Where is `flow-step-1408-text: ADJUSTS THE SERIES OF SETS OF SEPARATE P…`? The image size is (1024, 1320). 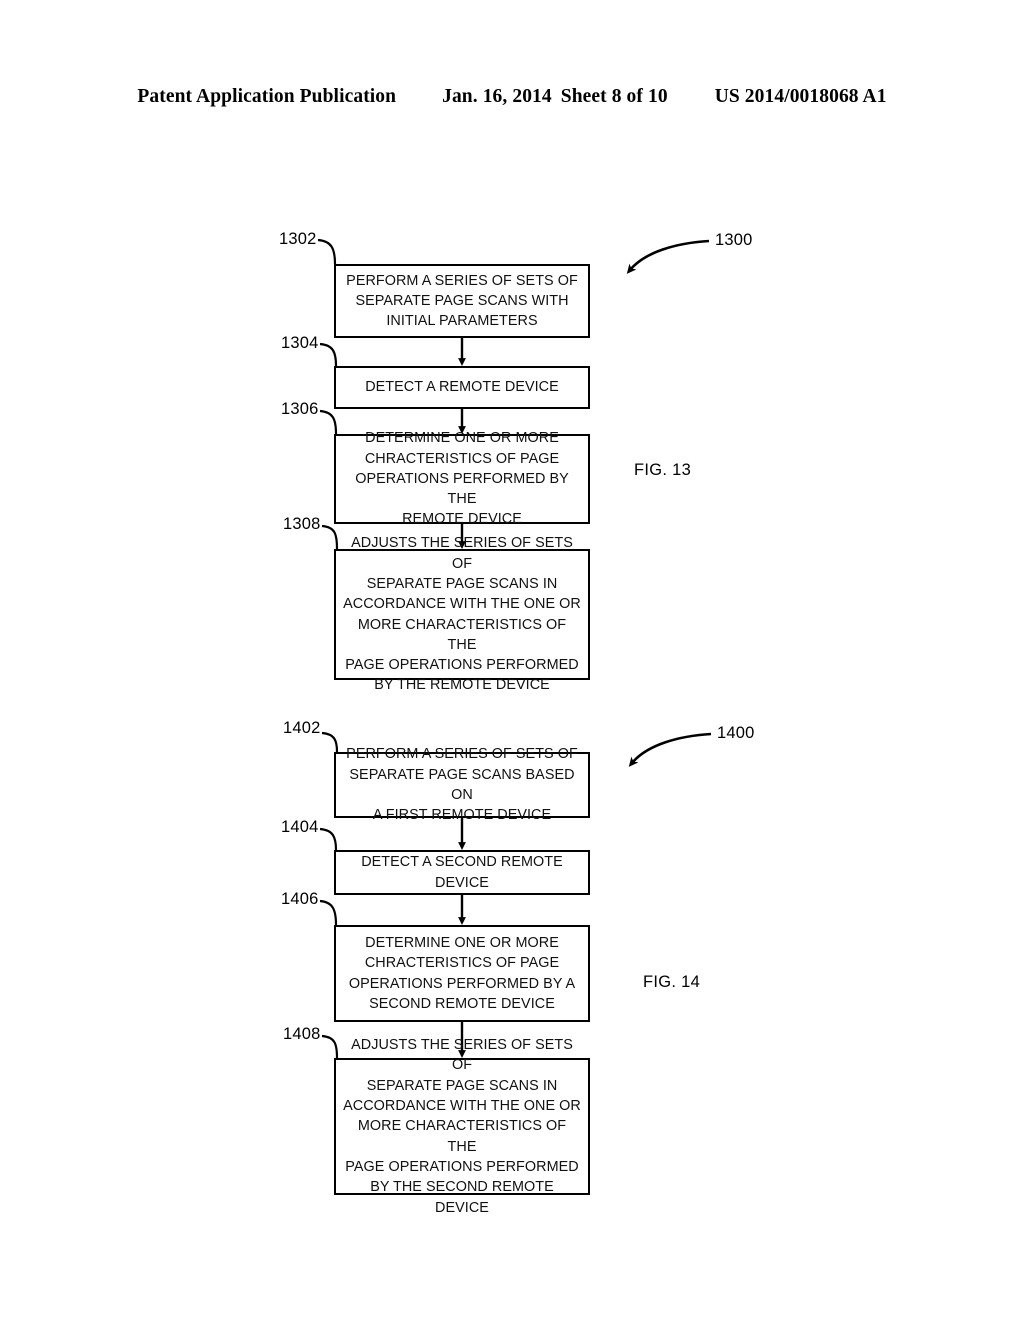
flow-step-1408-text: ADJUSTS THE SERIES OF SETS OF SEPARATE P… is located at coordinates (462, 1126).